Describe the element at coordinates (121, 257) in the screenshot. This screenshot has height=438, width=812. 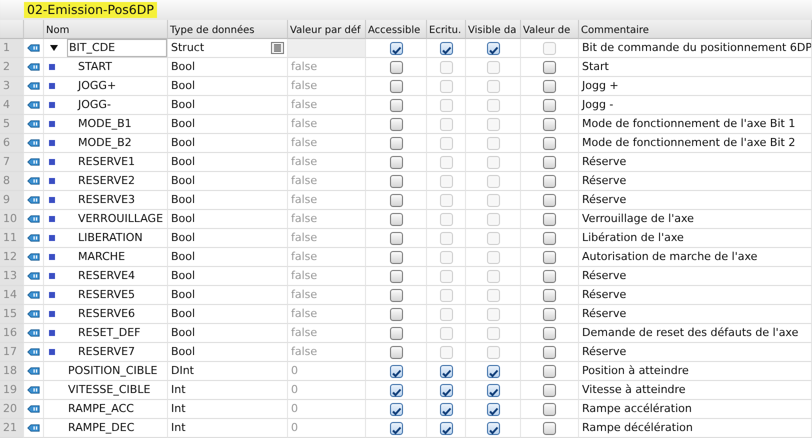
I see `variable-name: MARCHE` at that location.